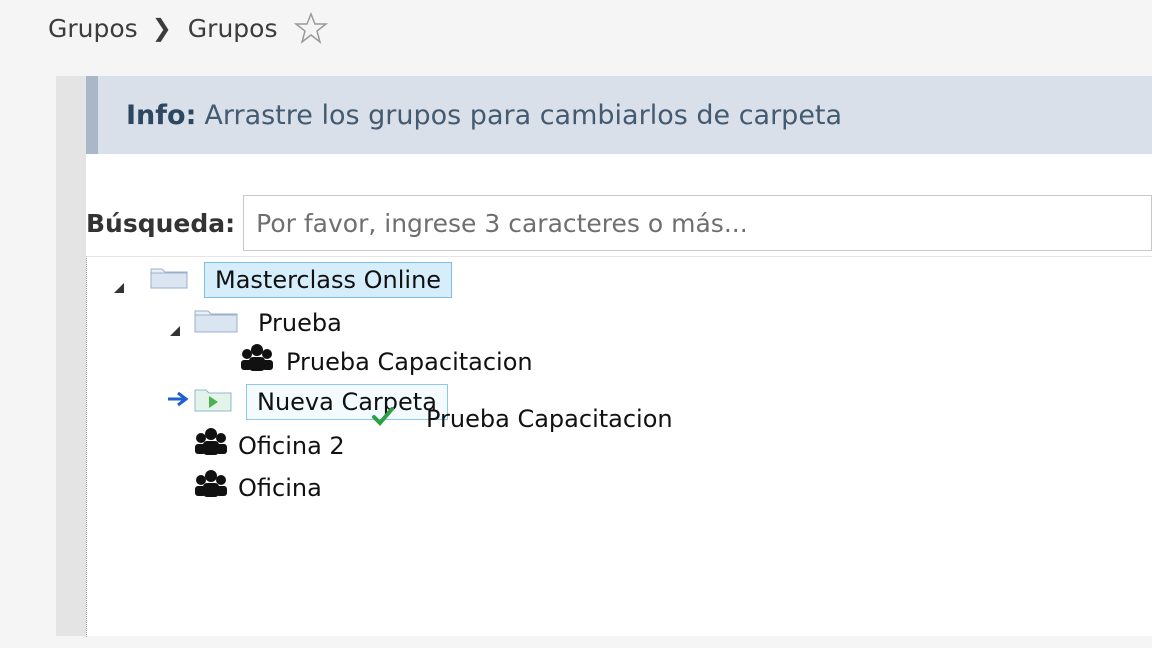 Image resolution: width=1152 pixels, height=648 pixels. Describe the element at coordinates (93, 28) in the screenshot. I see `breadcrumb-parent: Grupos` at that location.